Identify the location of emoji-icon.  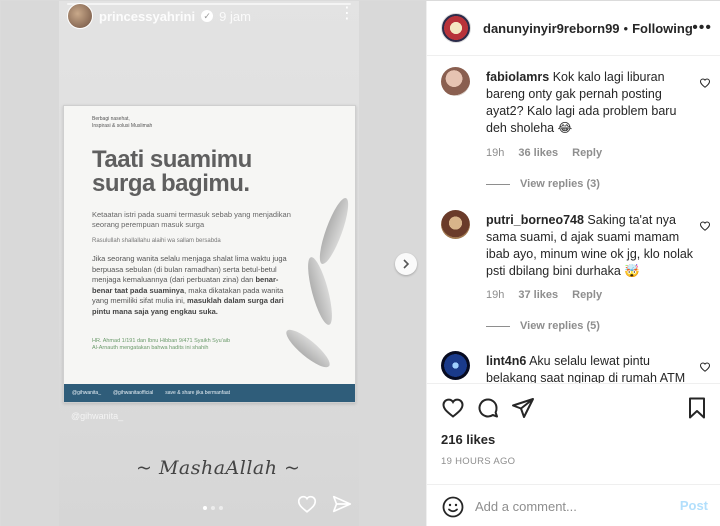
(453, 507).